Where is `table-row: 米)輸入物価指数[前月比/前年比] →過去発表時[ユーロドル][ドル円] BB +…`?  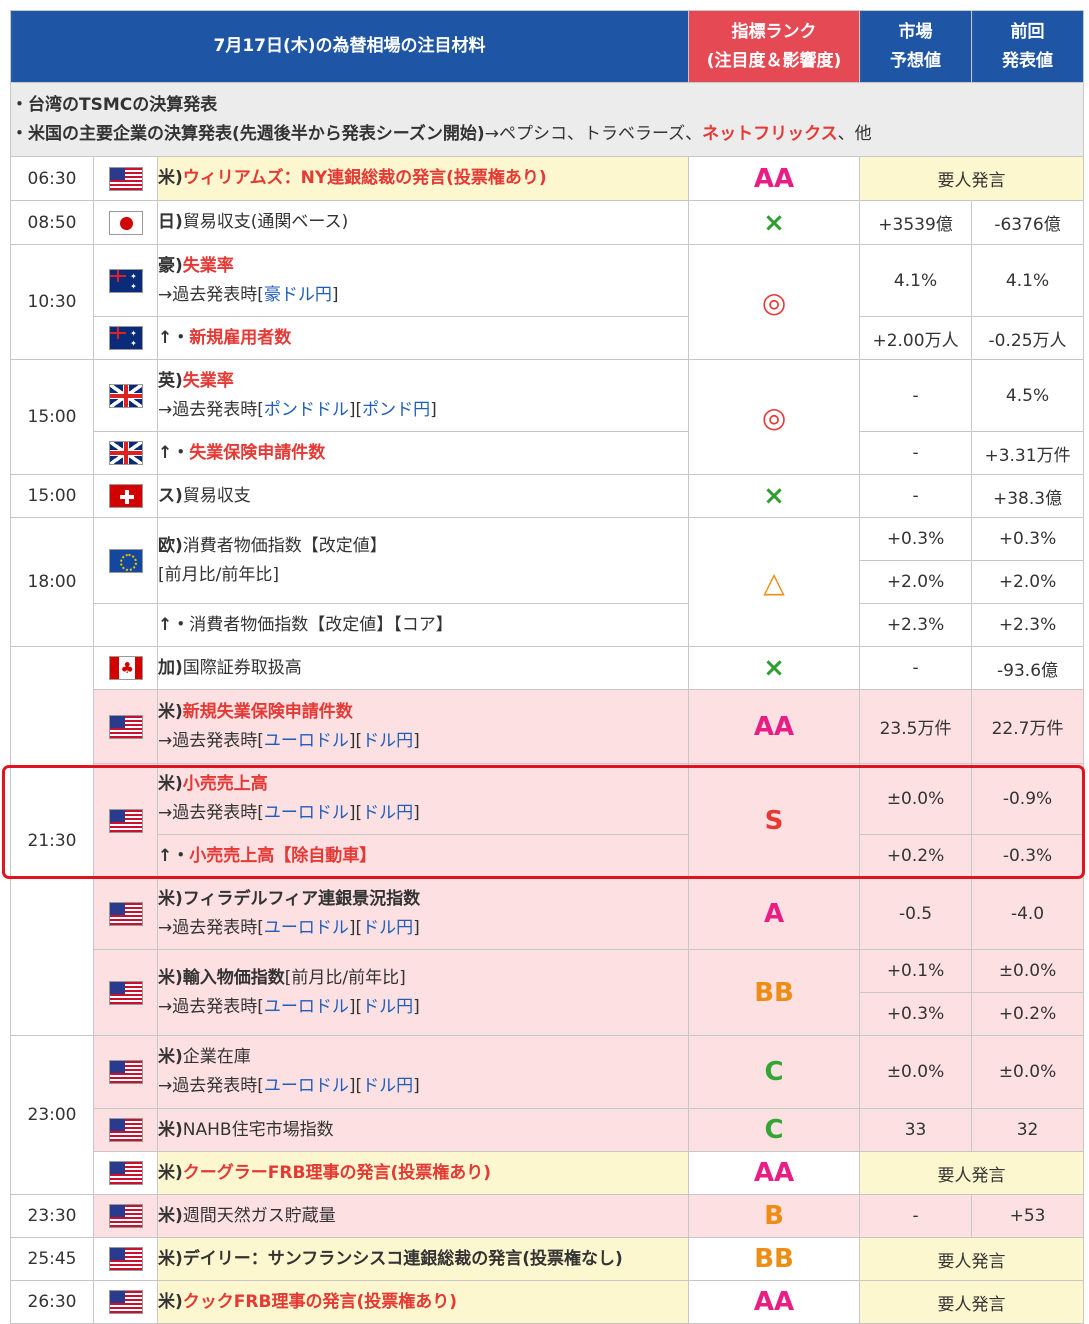 table-row: 米)輸入物価指数[前月比/前年比] →過去発表時[ユーロドル][ドル円] BB +… is located at coordinates (548, 992).